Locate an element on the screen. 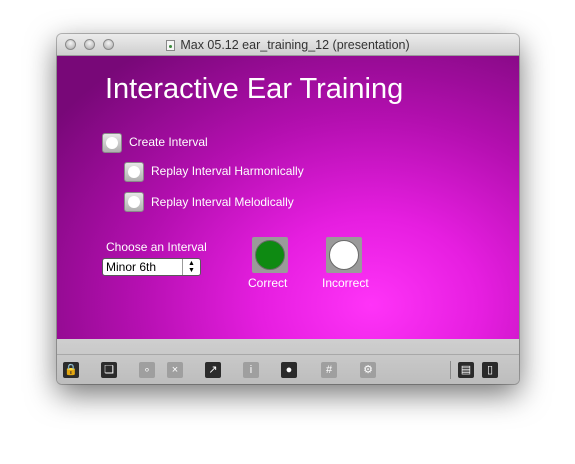  replay-melodic-button is located at coordinates (134, 202).